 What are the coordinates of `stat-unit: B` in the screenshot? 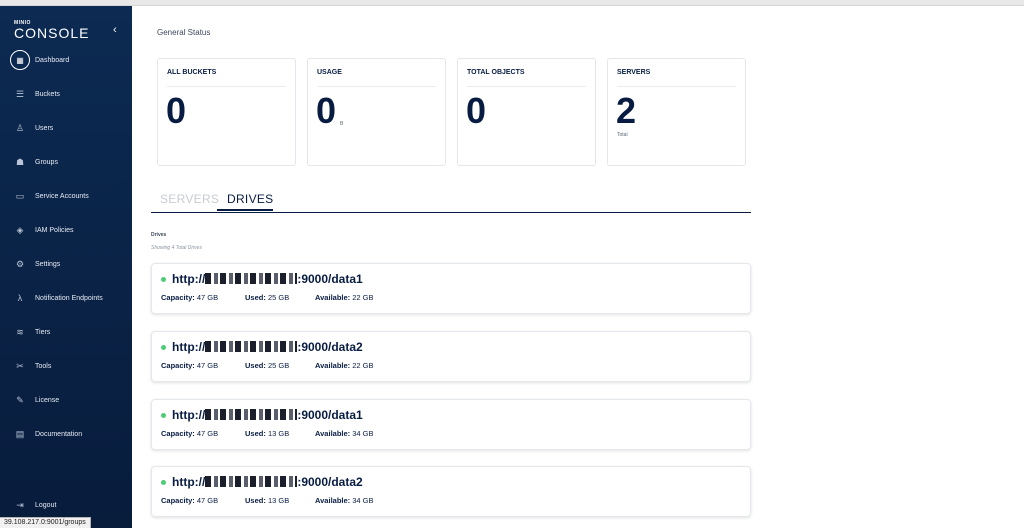 It's located at (342, 124).